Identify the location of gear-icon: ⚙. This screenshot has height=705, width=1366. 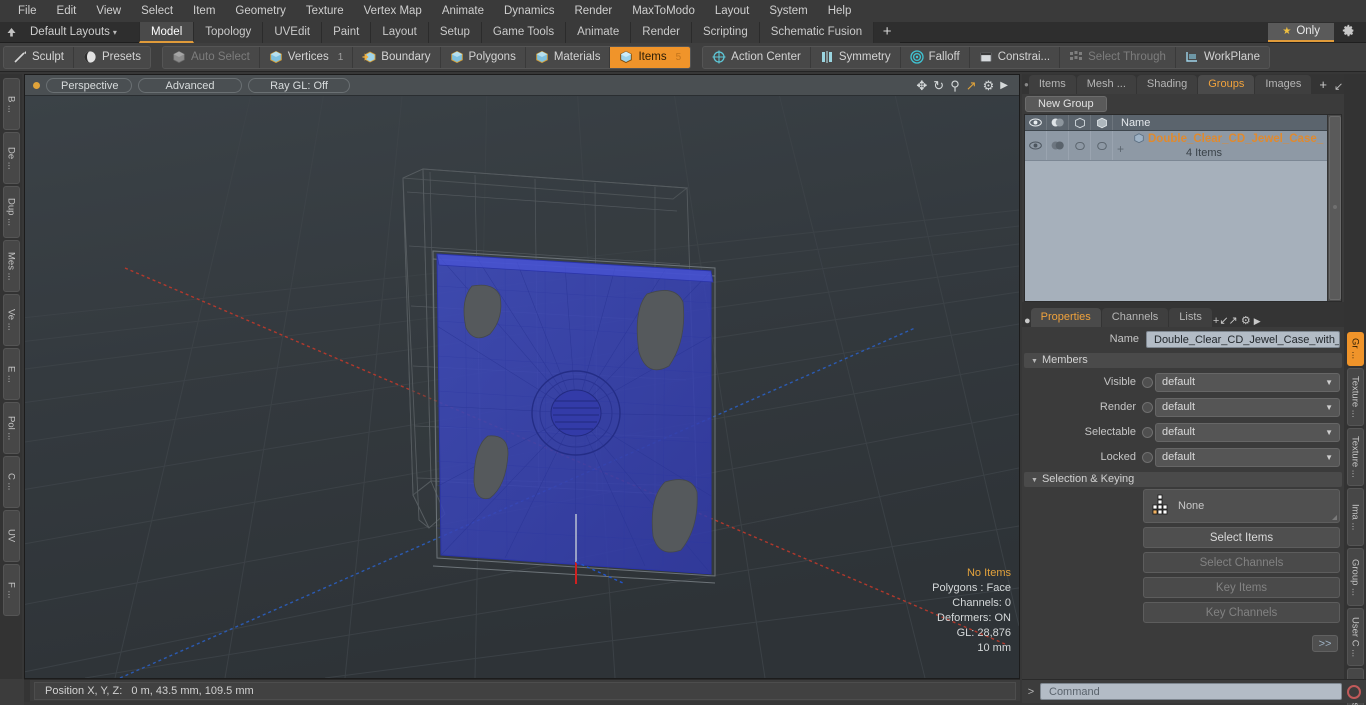
(1246, 321).